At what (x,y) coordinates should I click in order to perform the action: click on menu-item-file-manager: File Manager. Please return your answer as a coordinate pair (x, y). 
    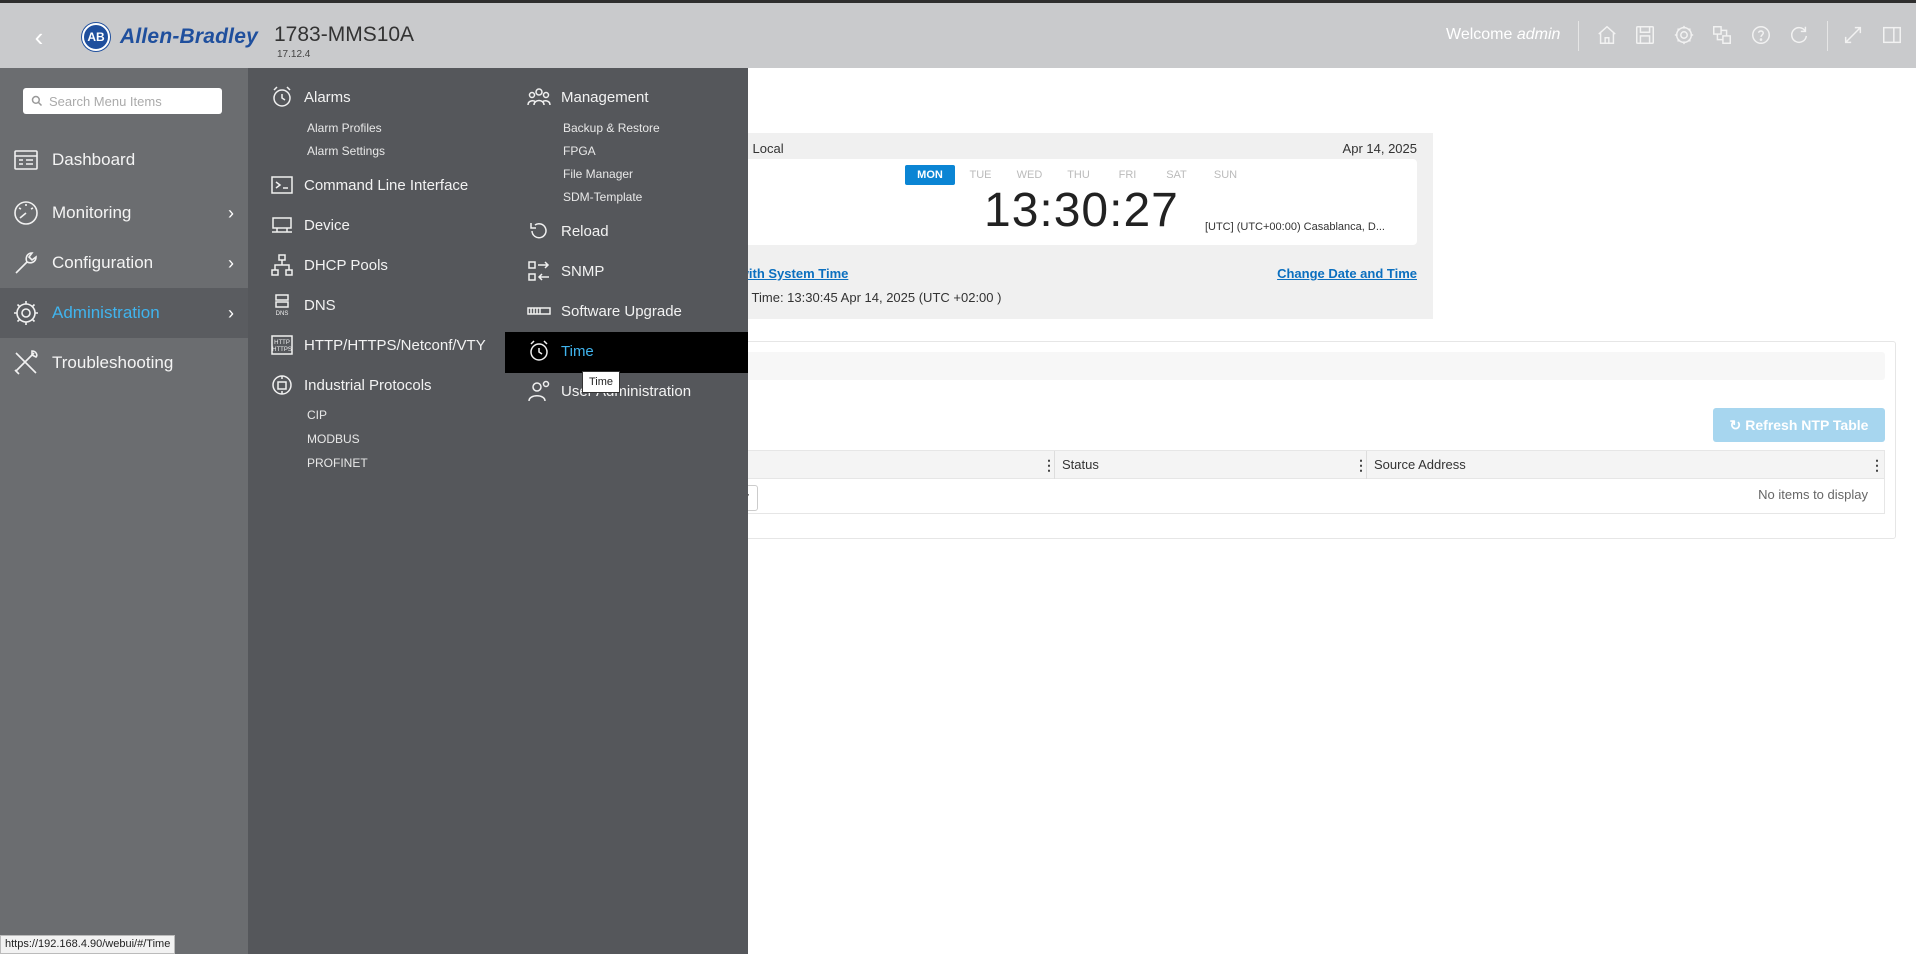
    Looking at the image, I should click on (598, 174).